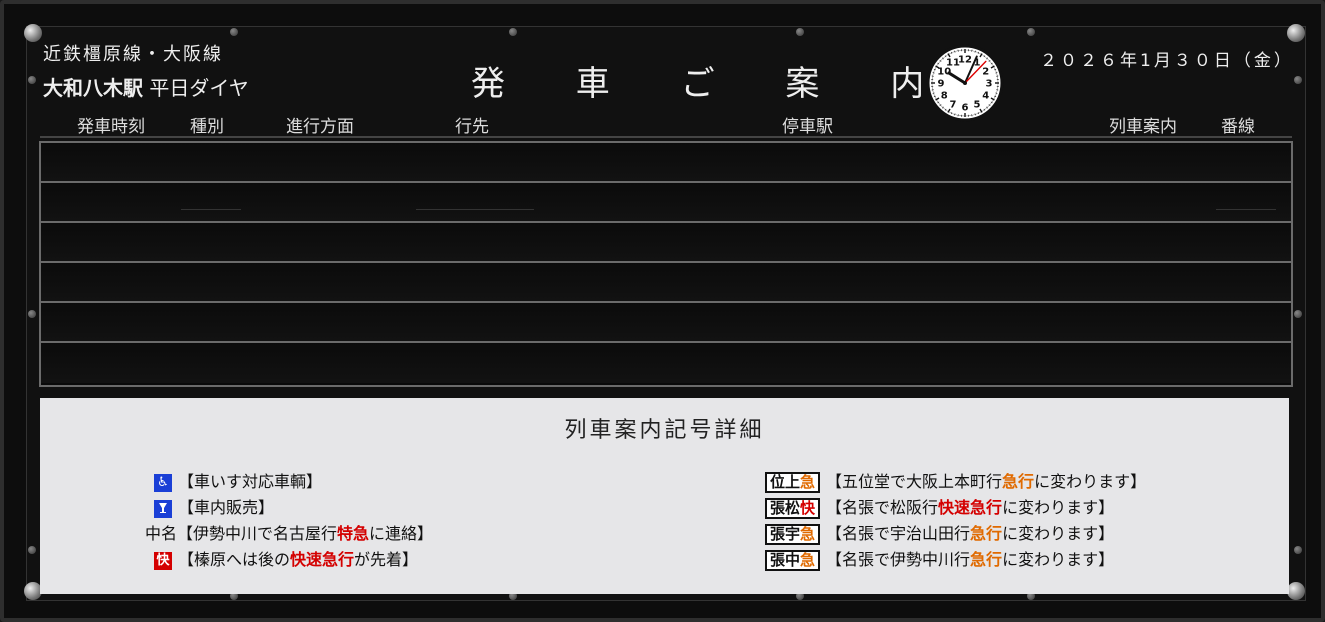  I want to click on legend-item-nabari-ujiyamada: 張宇急 【名張で宇治山田行急行に変わります】, so click(939, 532).